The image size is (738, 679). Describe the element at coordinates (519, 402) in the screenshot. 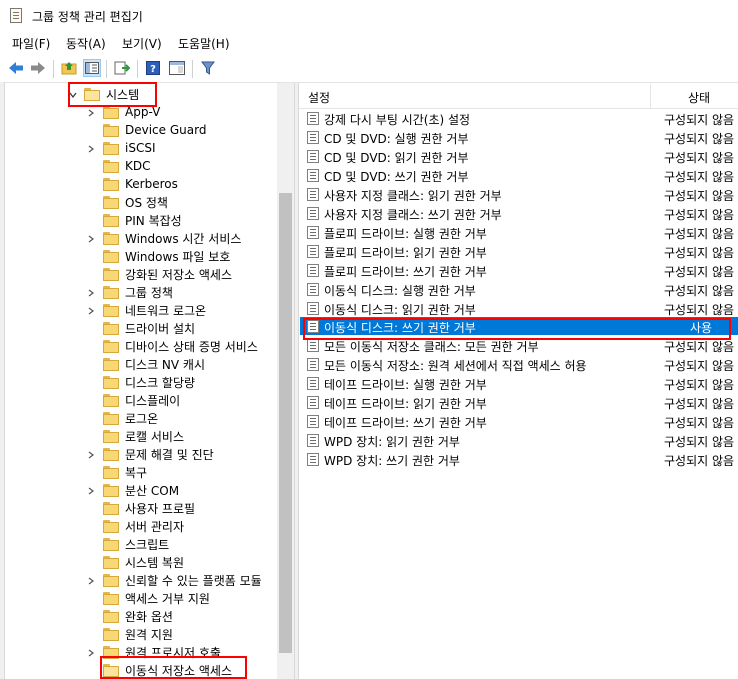

I see `policy-row: 테이프 드라이브: 읽기 권한 거부 구성되지 않음` at that location.